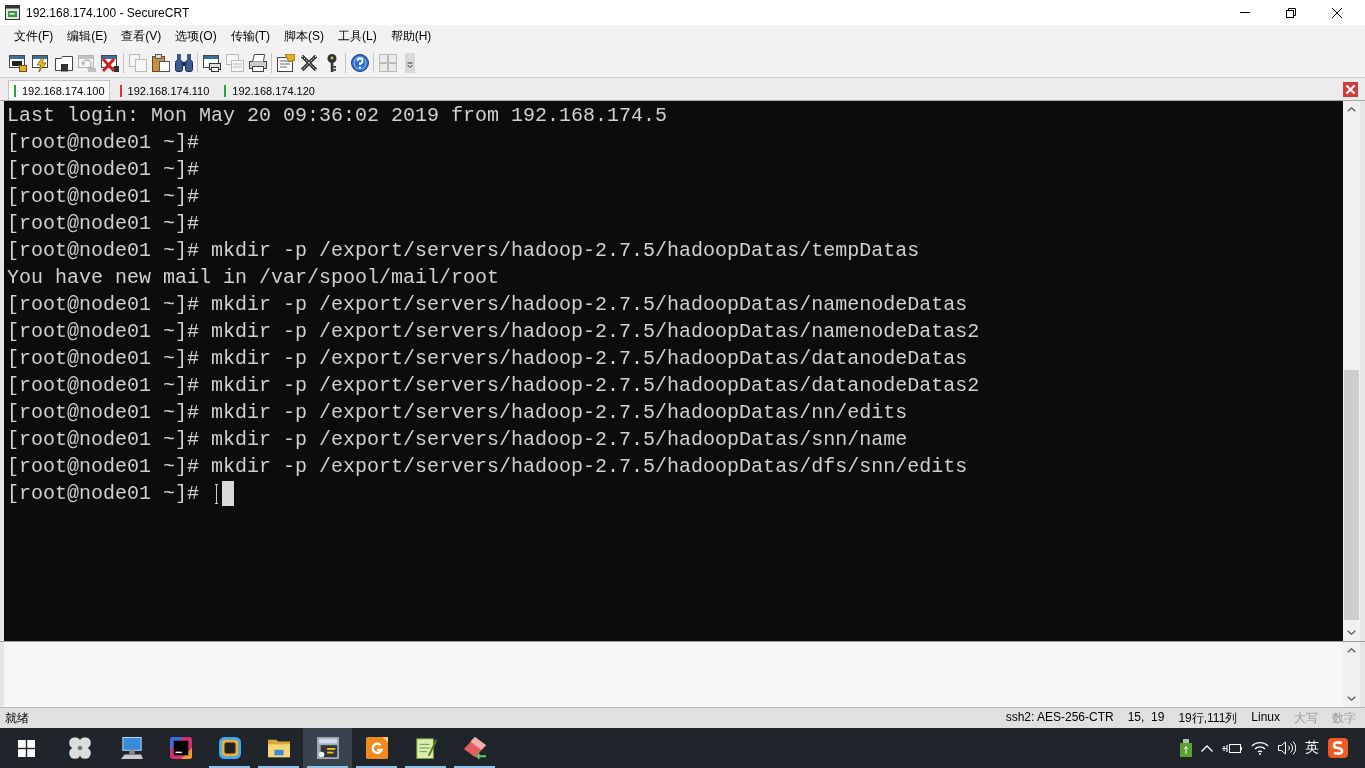 This screenshot has width=1365, height=768. Describe the element at coordinates (1186, 748) in the screenshot. I see `usb-drive-icon` at that location.